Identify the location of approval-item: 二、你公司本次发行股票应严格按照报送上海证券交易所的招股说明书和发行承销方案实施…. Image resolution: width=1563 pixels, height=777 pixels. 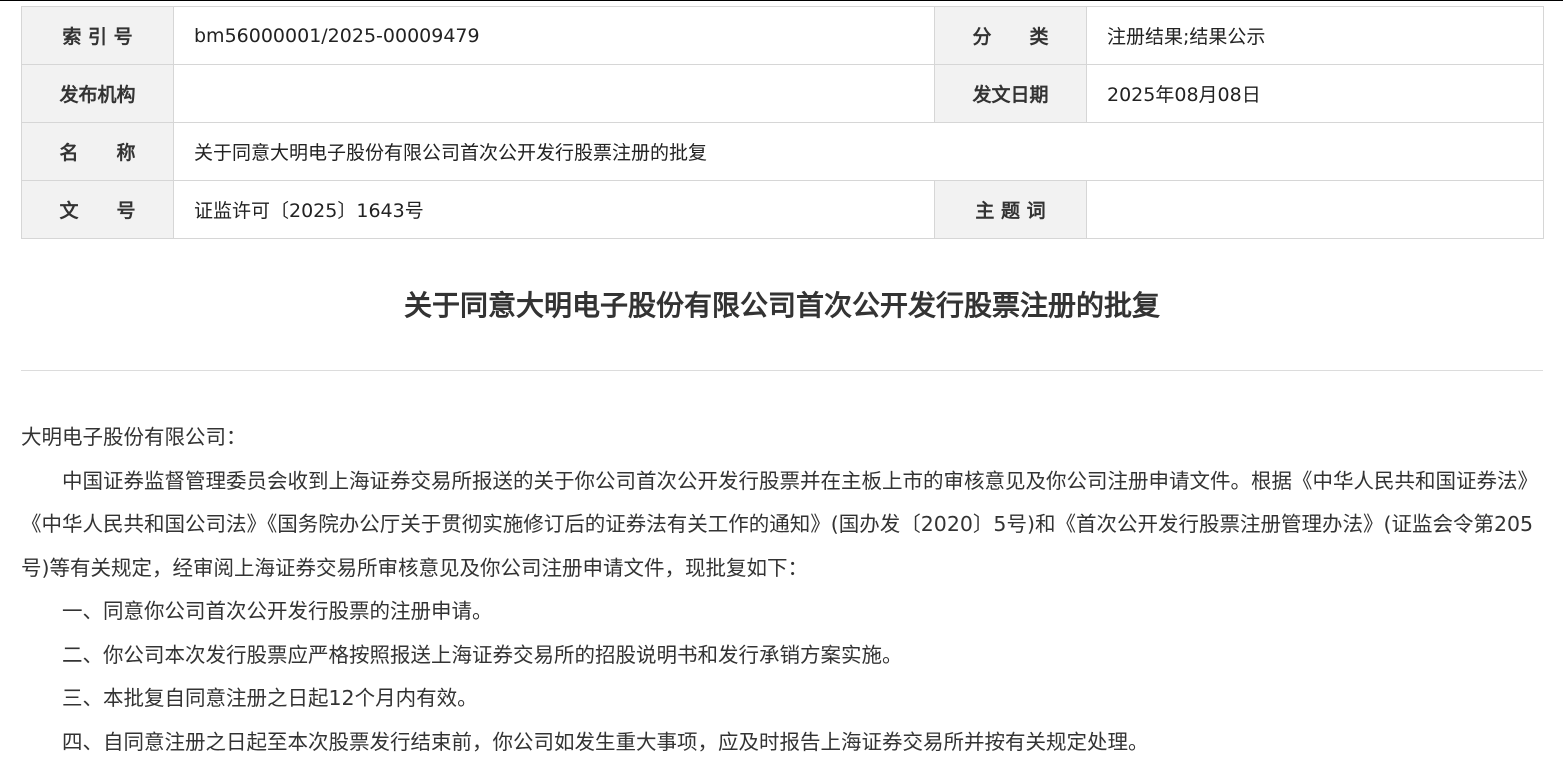
(482, 654).